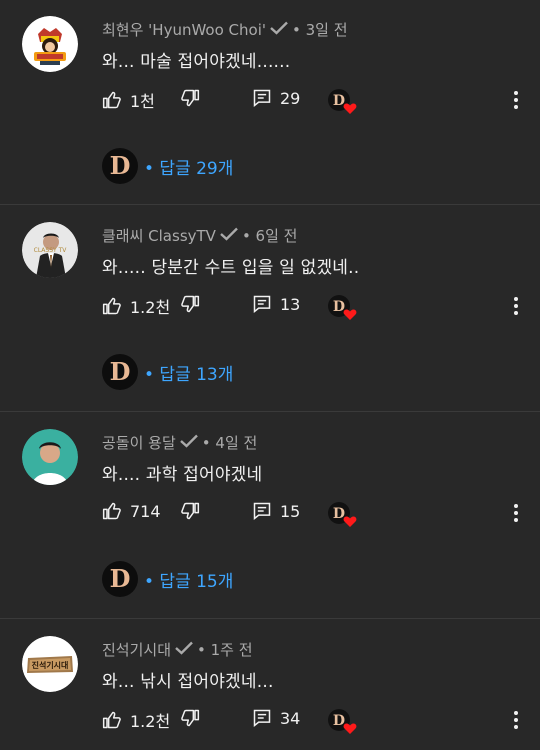 The image size is (540, 750). I want to click on like-count: 714, so click(145, 511).